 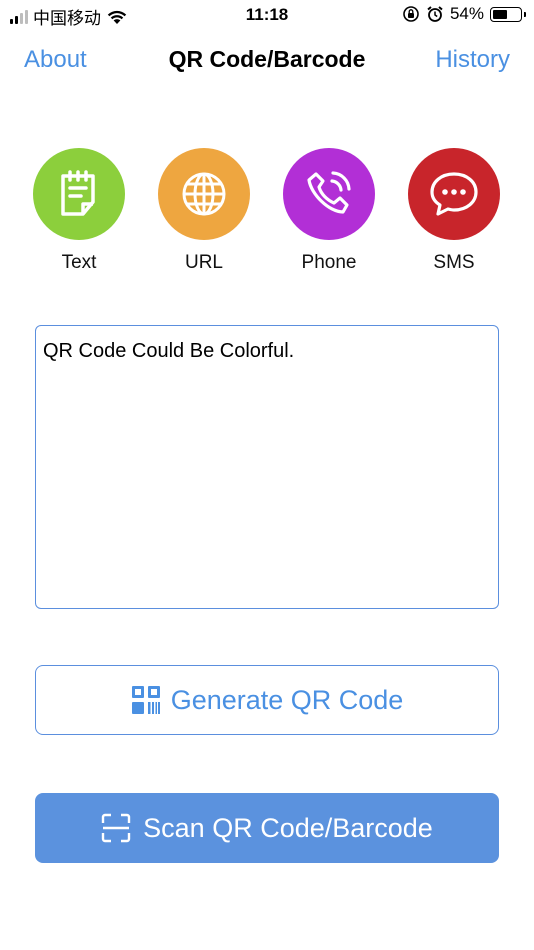 I want to click on text-category-circle, so click(x=79, y=194).